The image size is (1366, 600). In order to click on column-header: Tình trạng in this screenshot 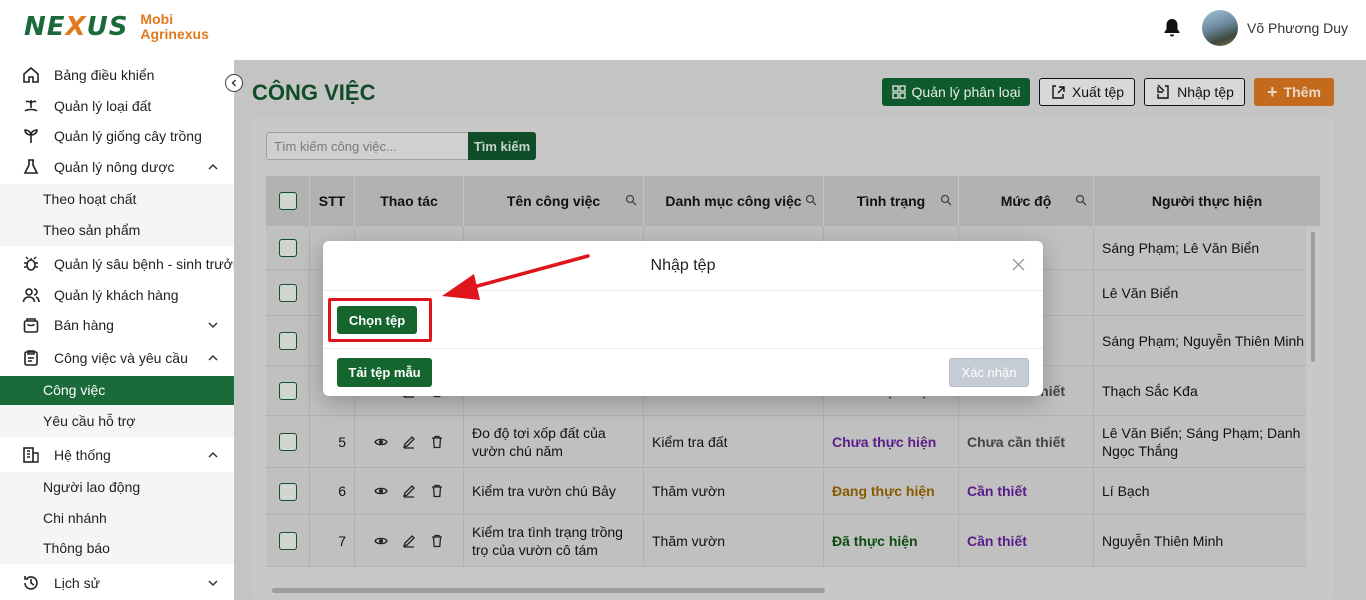, I will do `click(891, 201)`.